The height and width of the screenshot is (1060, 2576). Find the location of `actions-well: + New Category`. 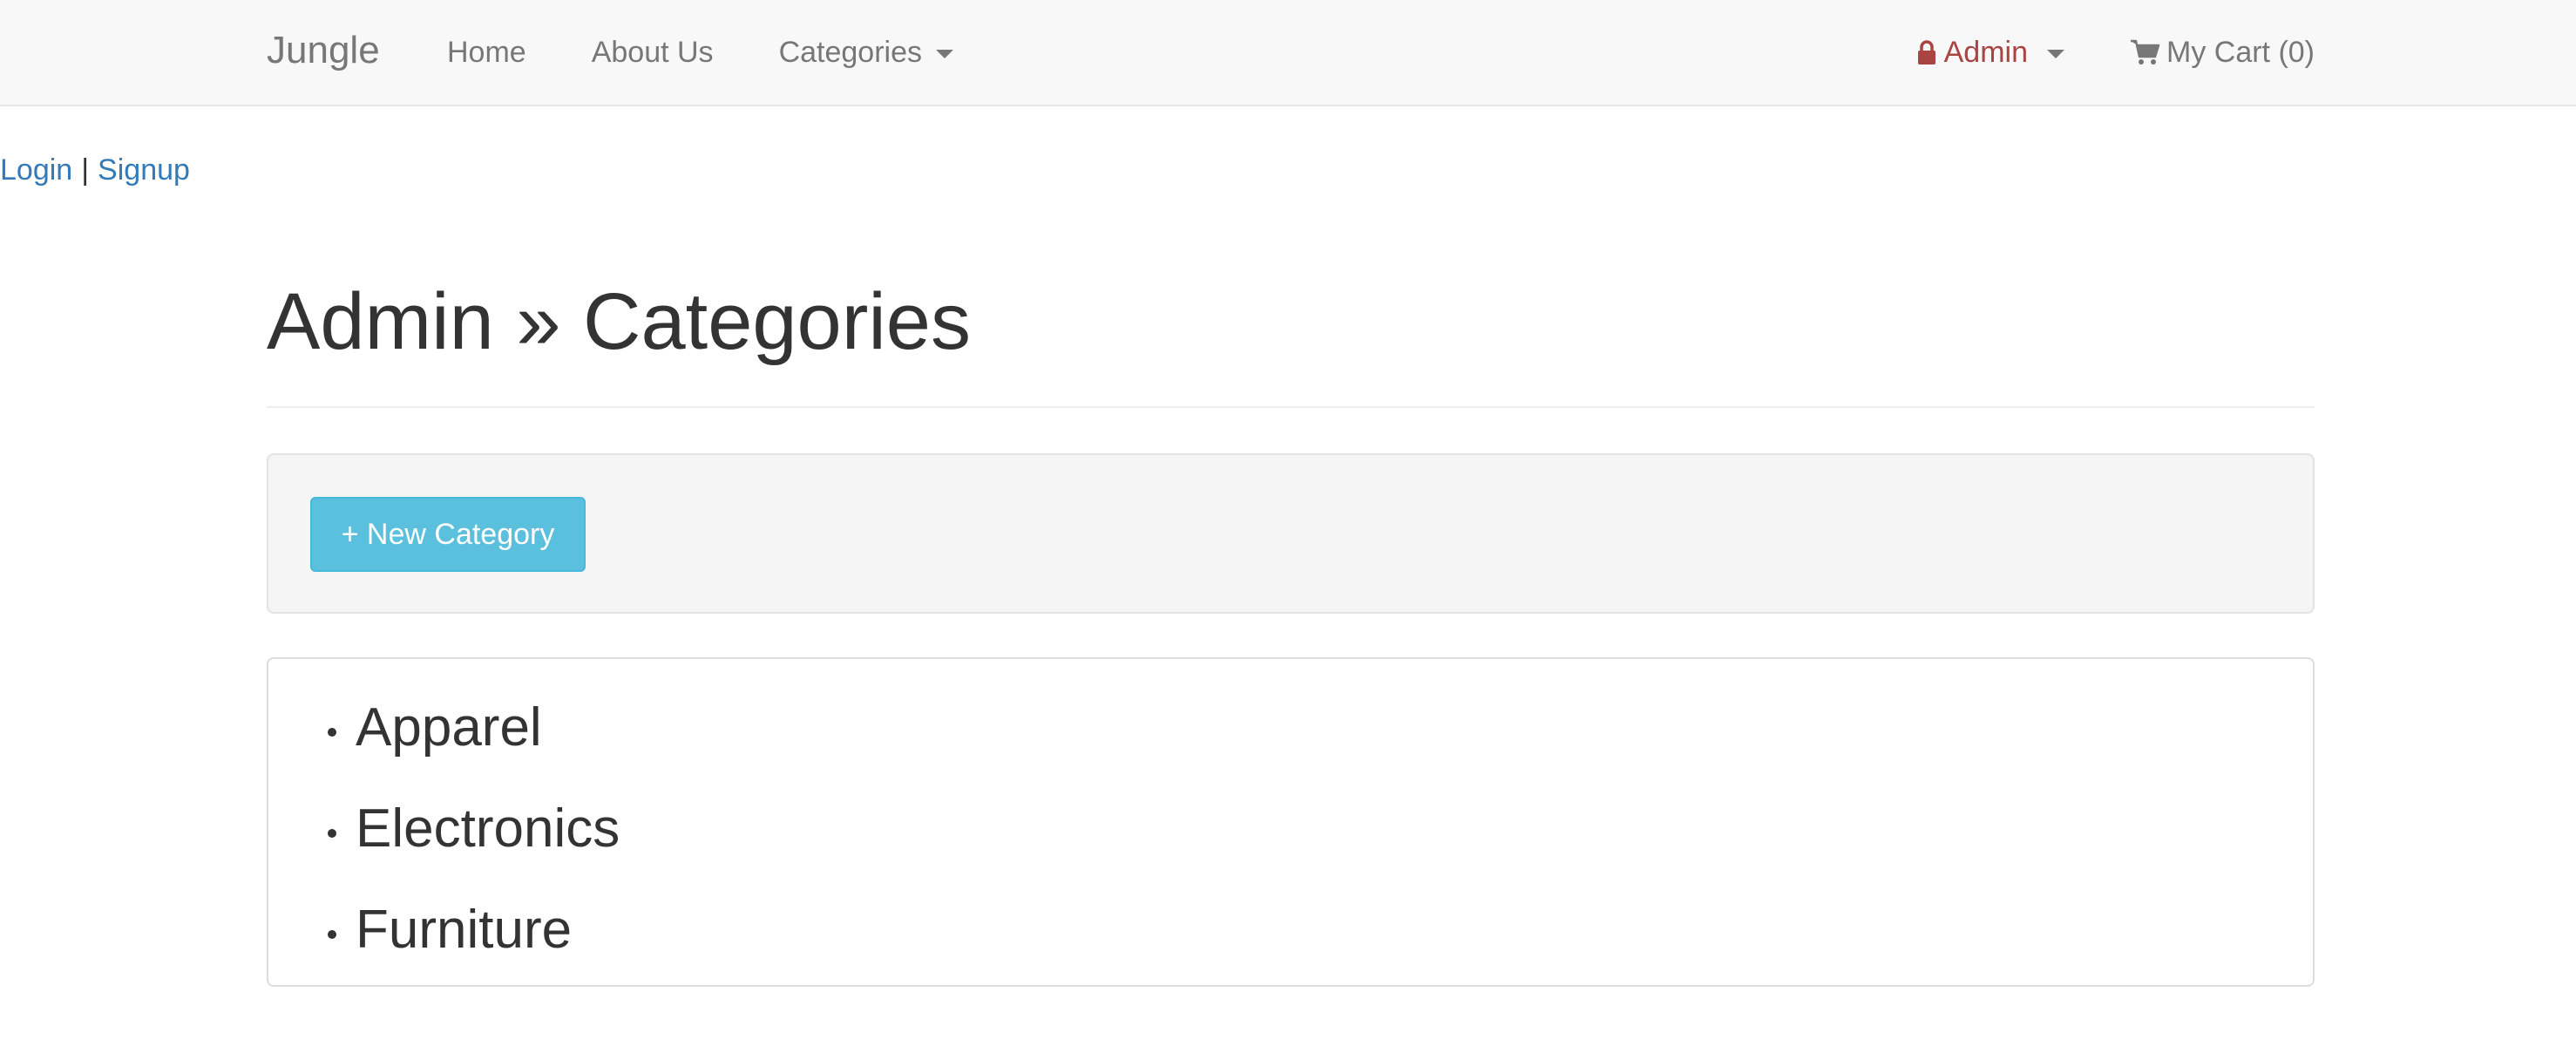

actions-well: + New Category is located at coordinates (1291, 533).